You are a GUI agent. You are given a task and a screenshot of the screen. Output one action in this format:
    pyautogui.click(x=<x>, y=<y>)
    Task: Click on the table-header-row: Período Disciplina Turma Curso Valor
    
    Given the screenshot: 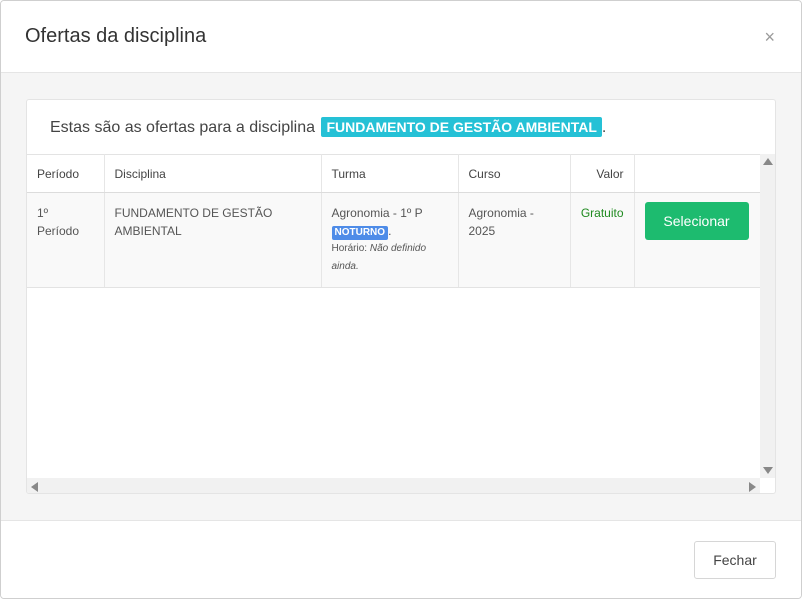 What is the action you would take?
    pyautogui.click(x=393, y=173)
    